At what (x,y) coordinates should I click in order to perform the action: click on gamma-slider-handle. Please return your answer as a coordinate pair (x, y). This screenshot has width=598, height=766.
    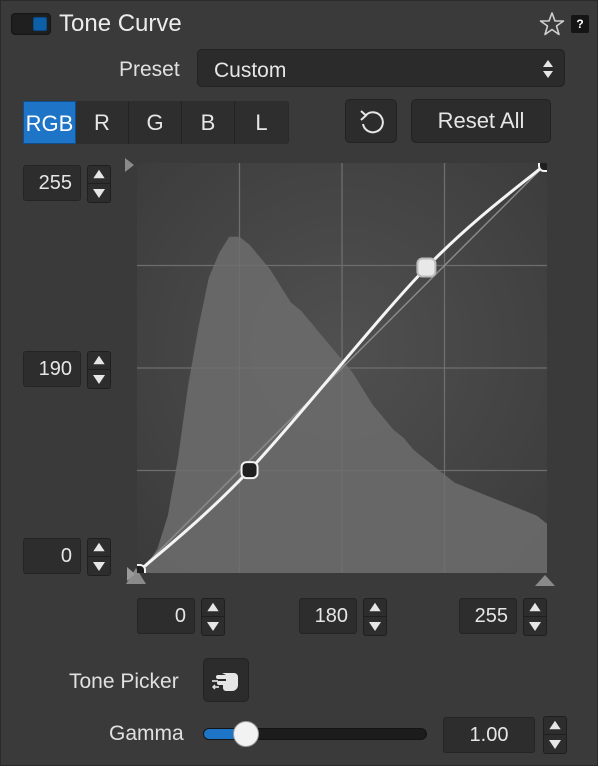
    Looking at the image, I should click on (245, 734).